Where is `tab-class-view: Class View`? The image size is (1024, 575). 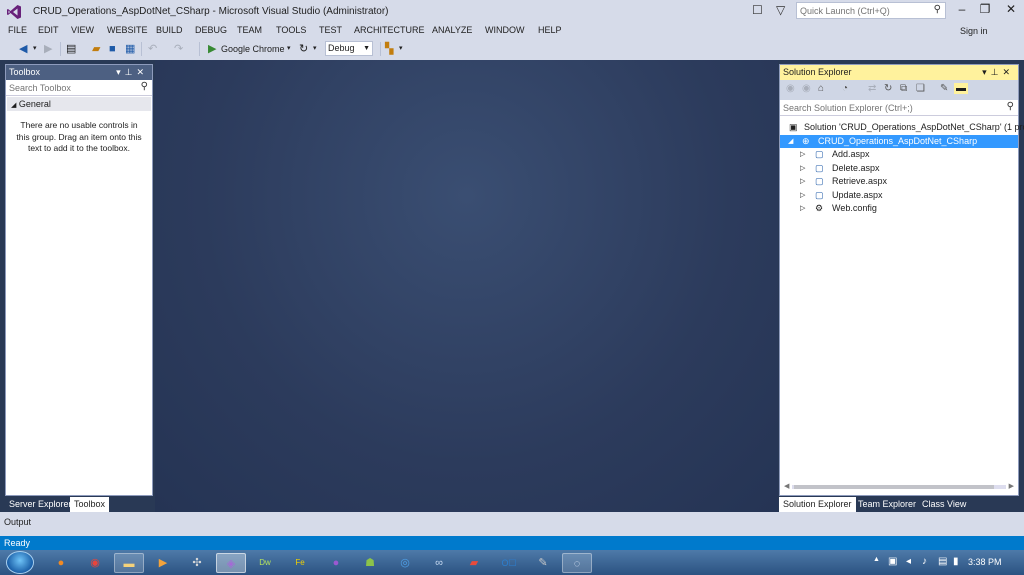 tab-class-view: Class View is located at coordinates (944, 504).